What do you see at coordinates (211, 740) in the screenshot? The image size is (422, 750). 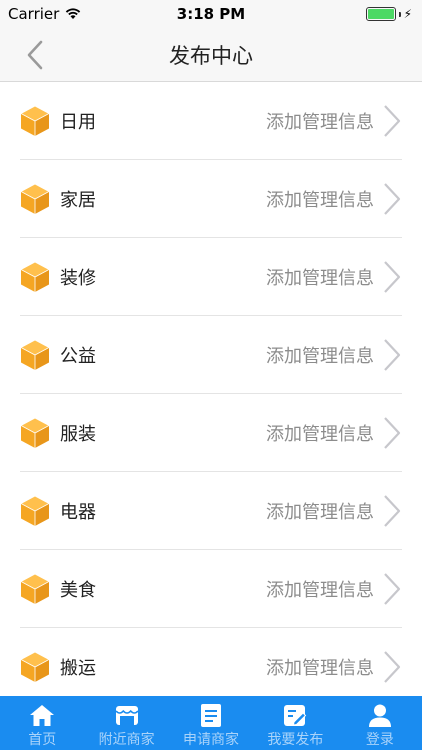 I see `tab-label: 申请商家` at bounding box center [211, 740].